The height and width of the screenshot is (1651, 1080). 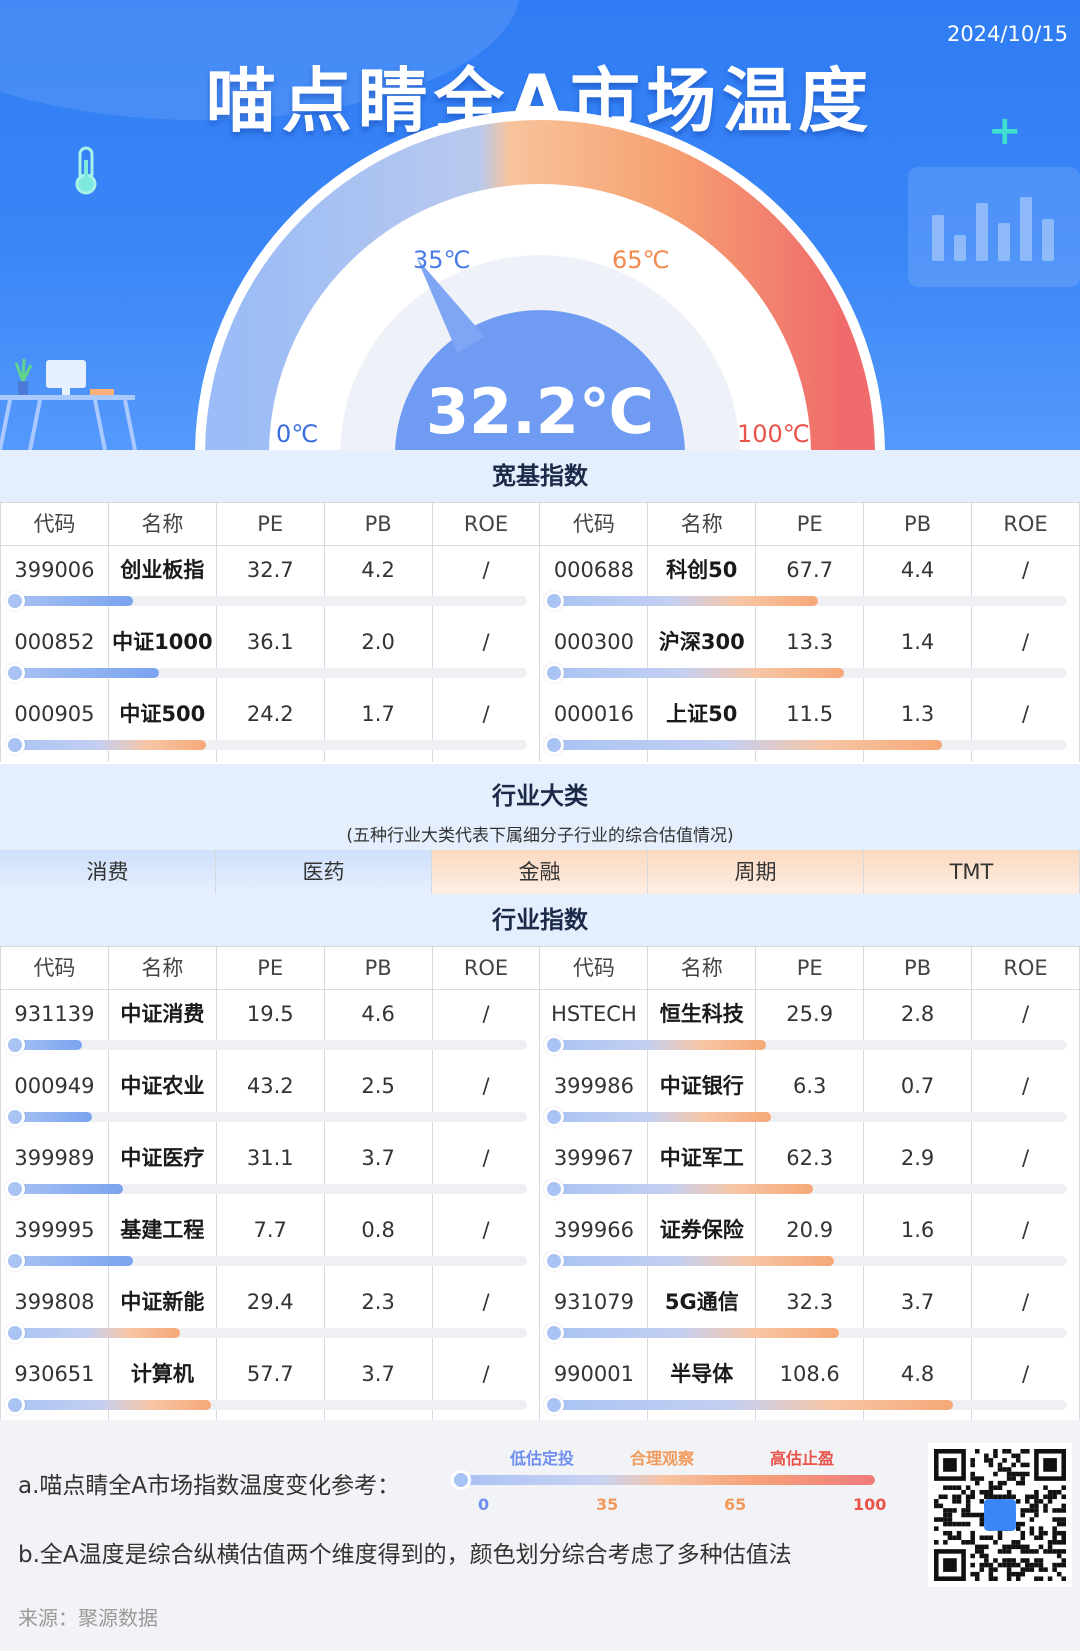 I want to click on cell-name: 中证银行, so click(x=702, y=1097).